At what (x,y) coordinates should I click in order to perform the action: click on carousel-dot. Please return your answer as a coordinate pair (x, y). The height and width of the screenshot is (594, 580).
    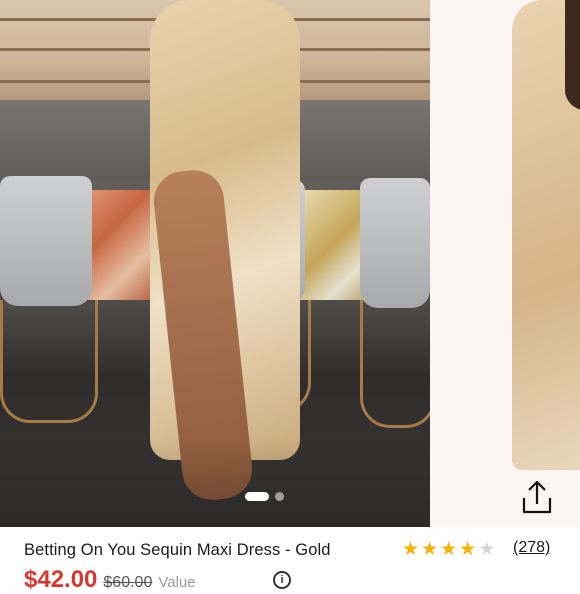
    Looking at the image, I should click on (279, 496).